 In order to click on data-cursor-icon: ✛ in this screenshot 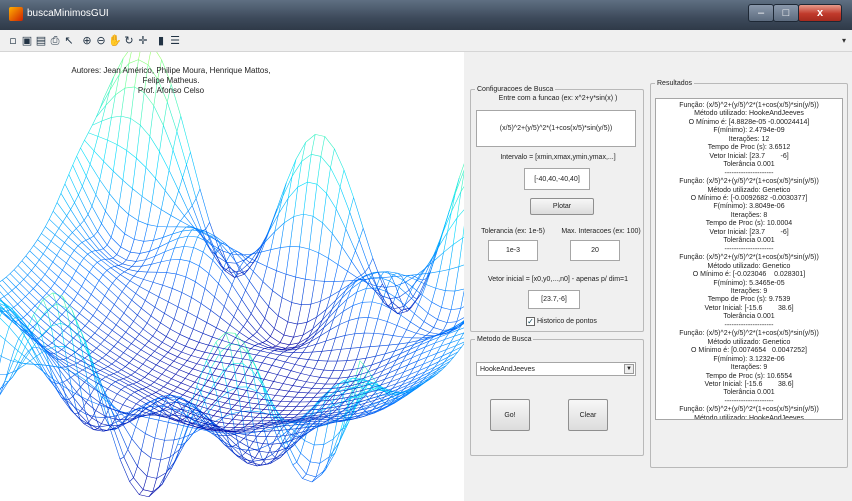, I will do `click(143, 41)`.